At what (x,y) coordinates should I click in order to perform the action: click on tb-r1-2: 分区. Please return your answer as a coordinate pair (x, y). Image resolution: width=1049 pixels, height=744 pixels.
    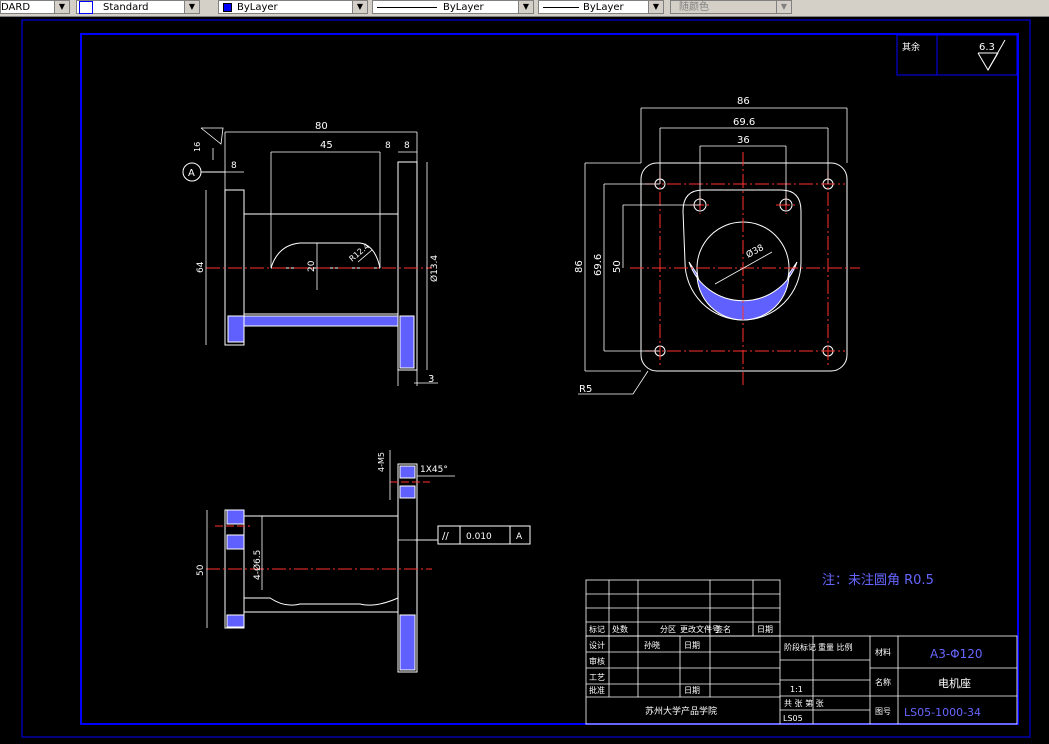
    Looking at the image, I should click on (668, 629).